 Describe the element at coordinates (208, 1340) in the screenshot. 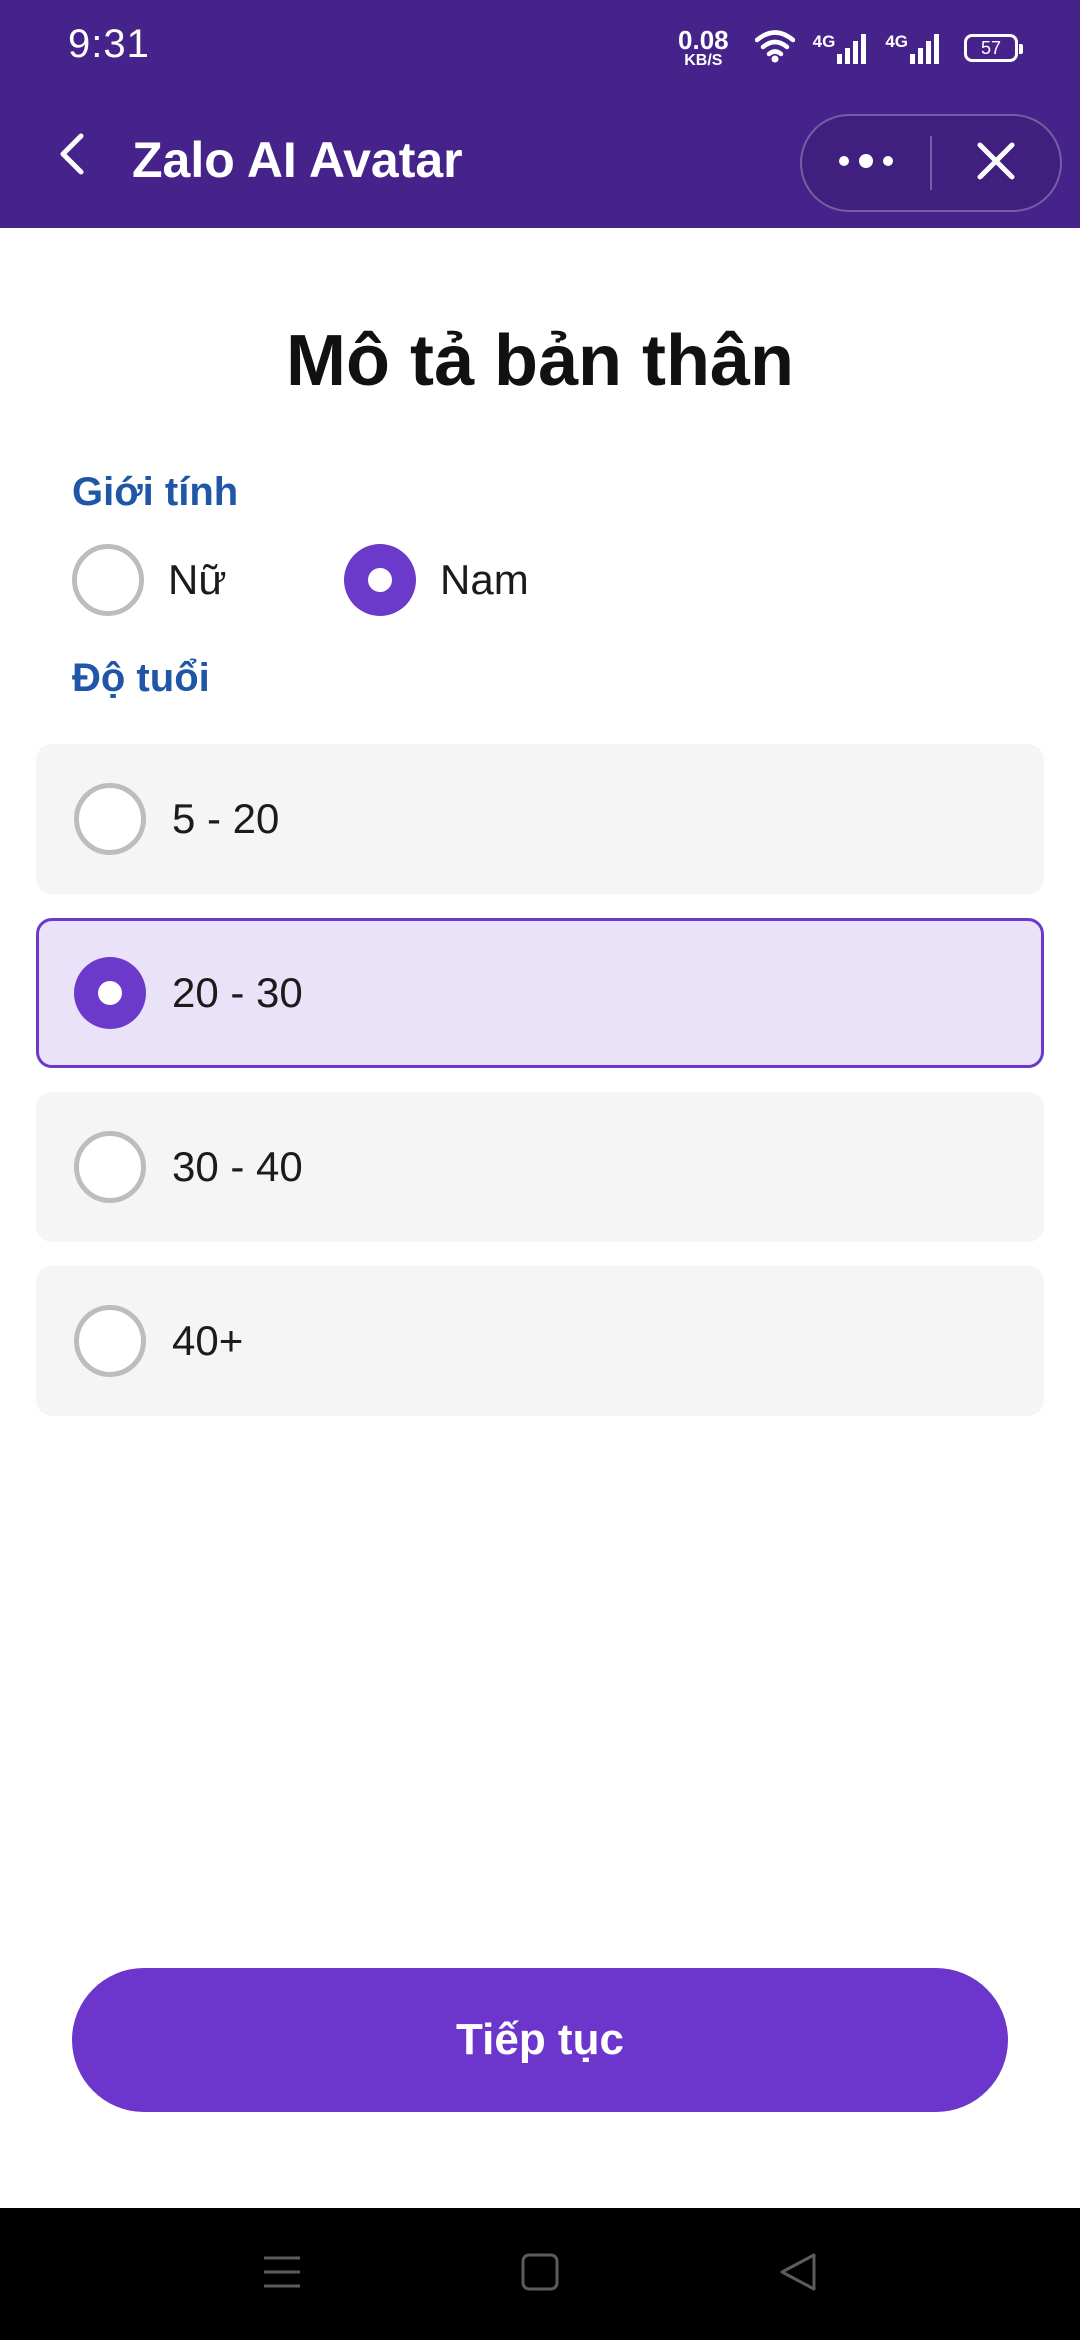

I see `age-option-label: 40+` at that location.